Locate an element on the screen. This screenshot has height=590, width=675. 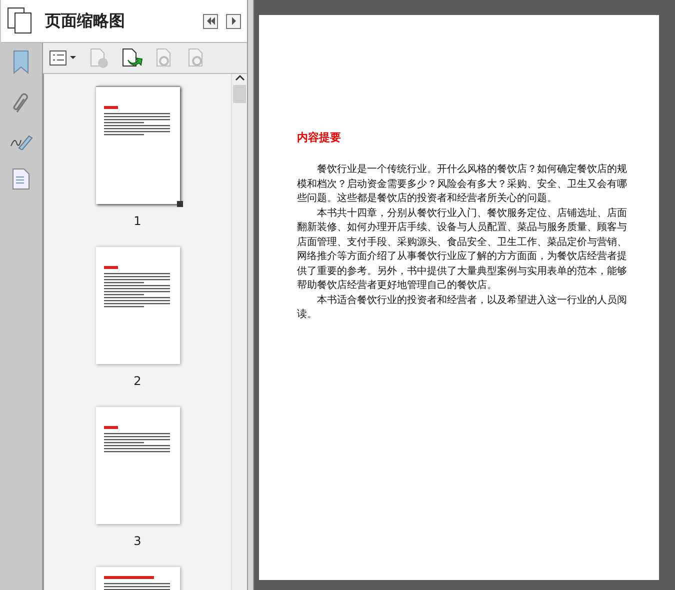
pages-icon is located at coordinates (20, 21).